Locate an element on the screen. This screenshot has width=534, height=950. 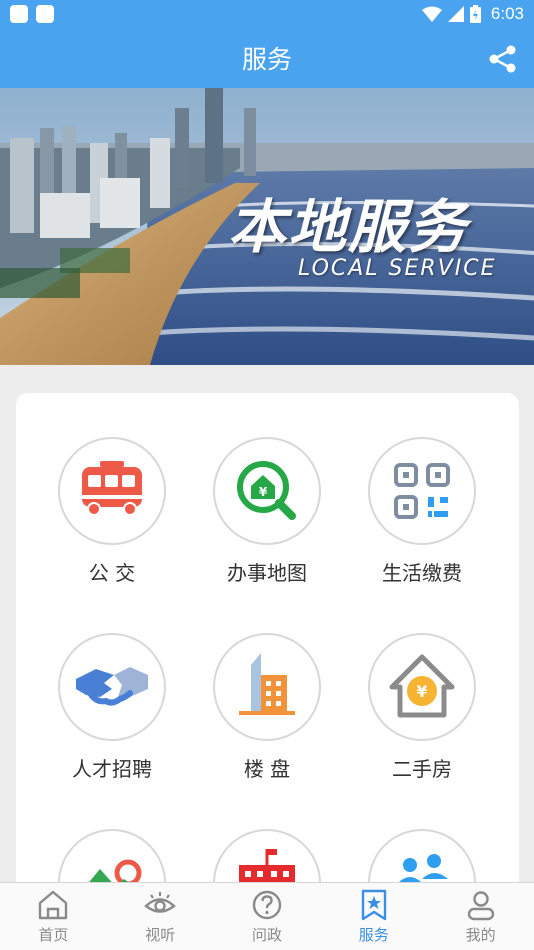
tab-label: 首页 is located at coordinates (53, 935).